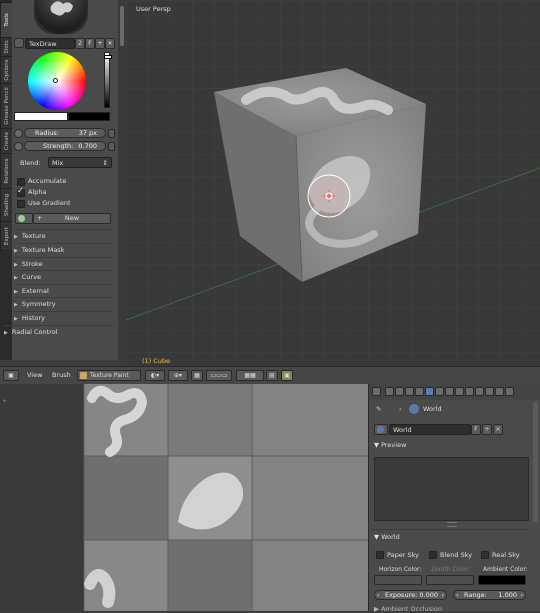  What do you see at coordinates (122, 180) in the screenshot?
I see `tool-panel-scrollbar` at bounding box center [122, 180].